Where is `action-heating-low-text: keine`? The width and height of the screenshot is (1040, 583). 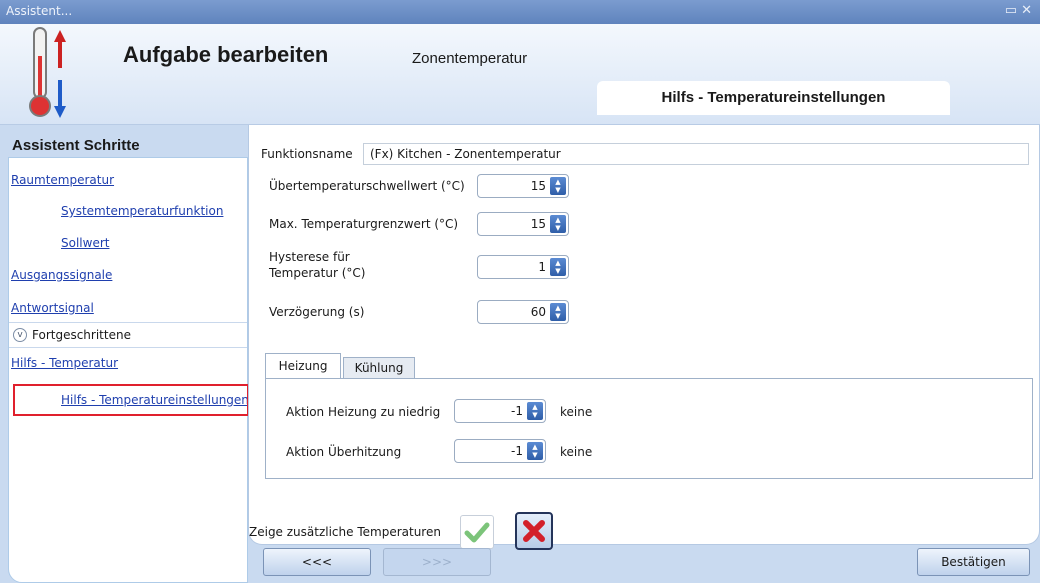 action-heating-low-text: keine is located at coordinates (576, 412).